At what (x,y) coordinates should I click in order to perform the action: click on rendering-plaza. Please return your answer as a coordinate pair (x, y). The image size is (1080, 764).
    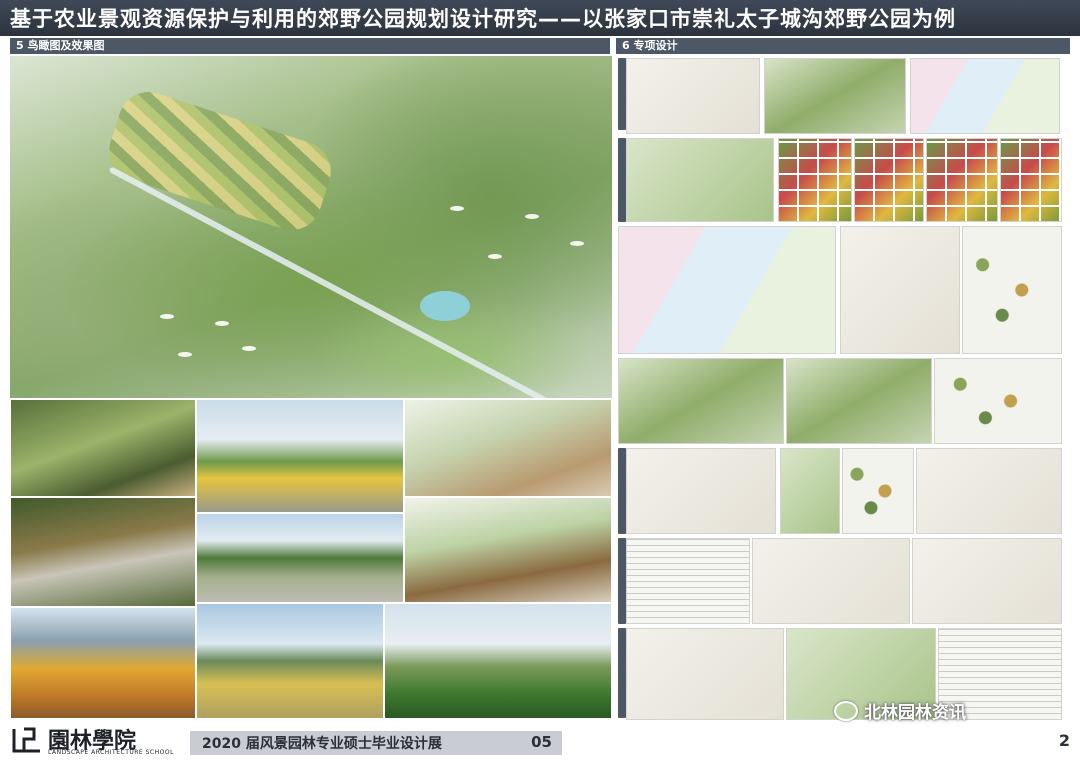
    Looking at the image, I should click on (300, 558).